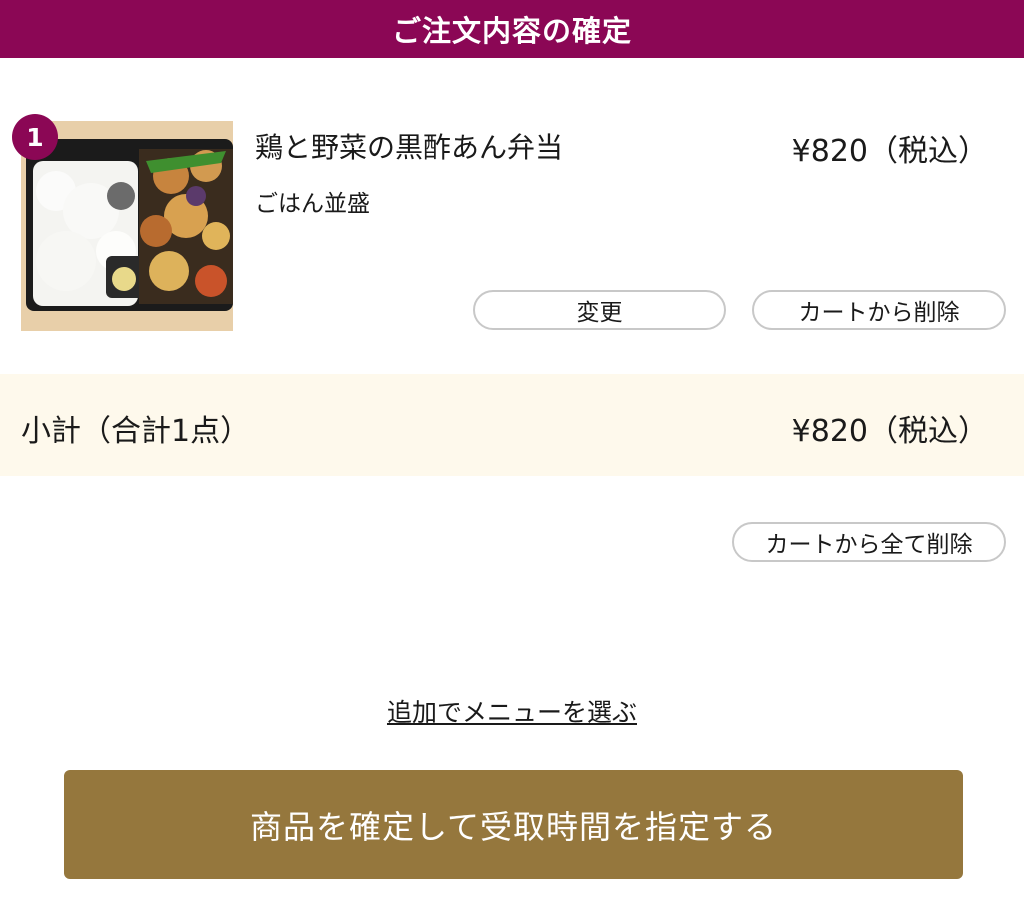 The width and height of the screenshot is (1024, 921). Describe the element at coordinates (512, 711) in the screenshot. I see `add-menu-link: 追加でメニューを選ぶ` at that location.